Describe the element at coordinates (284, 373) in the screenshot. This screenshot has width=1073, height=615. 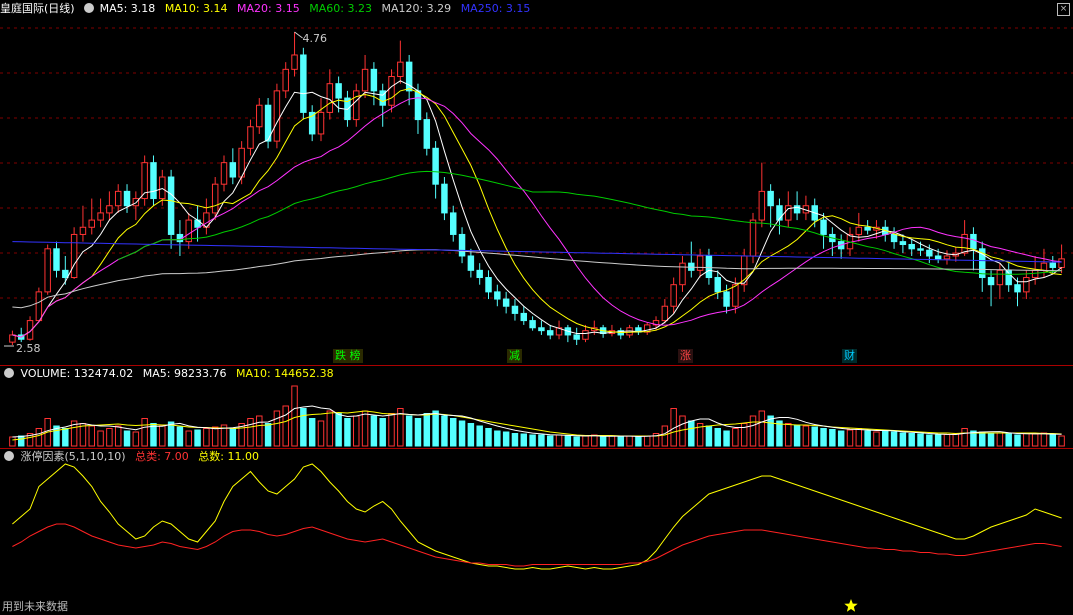
I see `volume-ma10-label: MA10: 144652.38` at that location.